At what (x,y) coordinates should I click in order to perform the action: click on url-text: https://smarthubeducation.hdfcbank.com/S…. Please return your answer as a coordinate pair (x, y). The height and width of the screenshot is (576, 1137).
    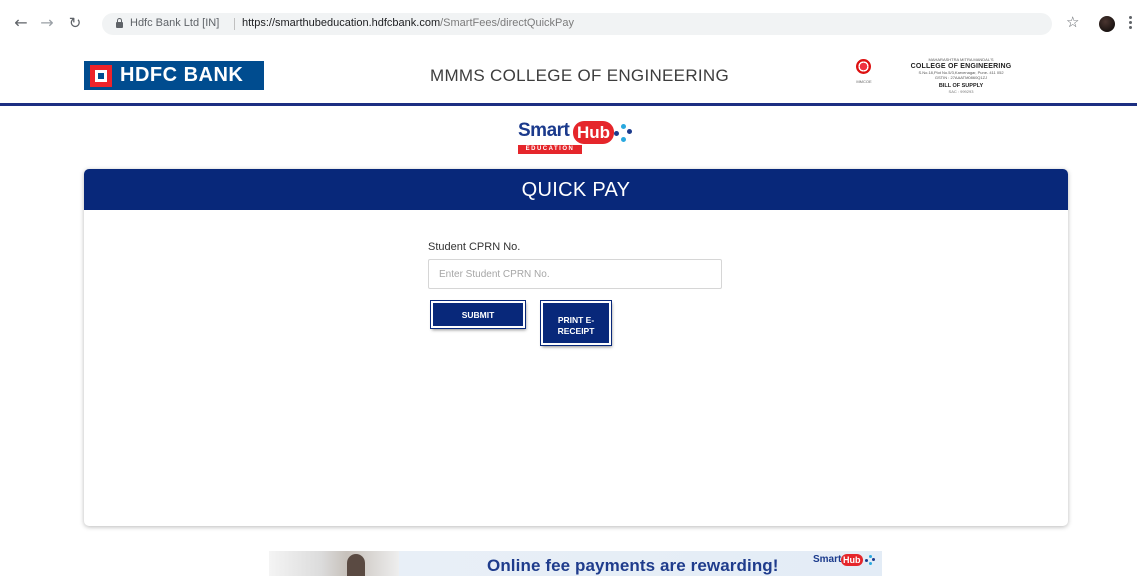
    Looking at the image, I should click on (408, 23).